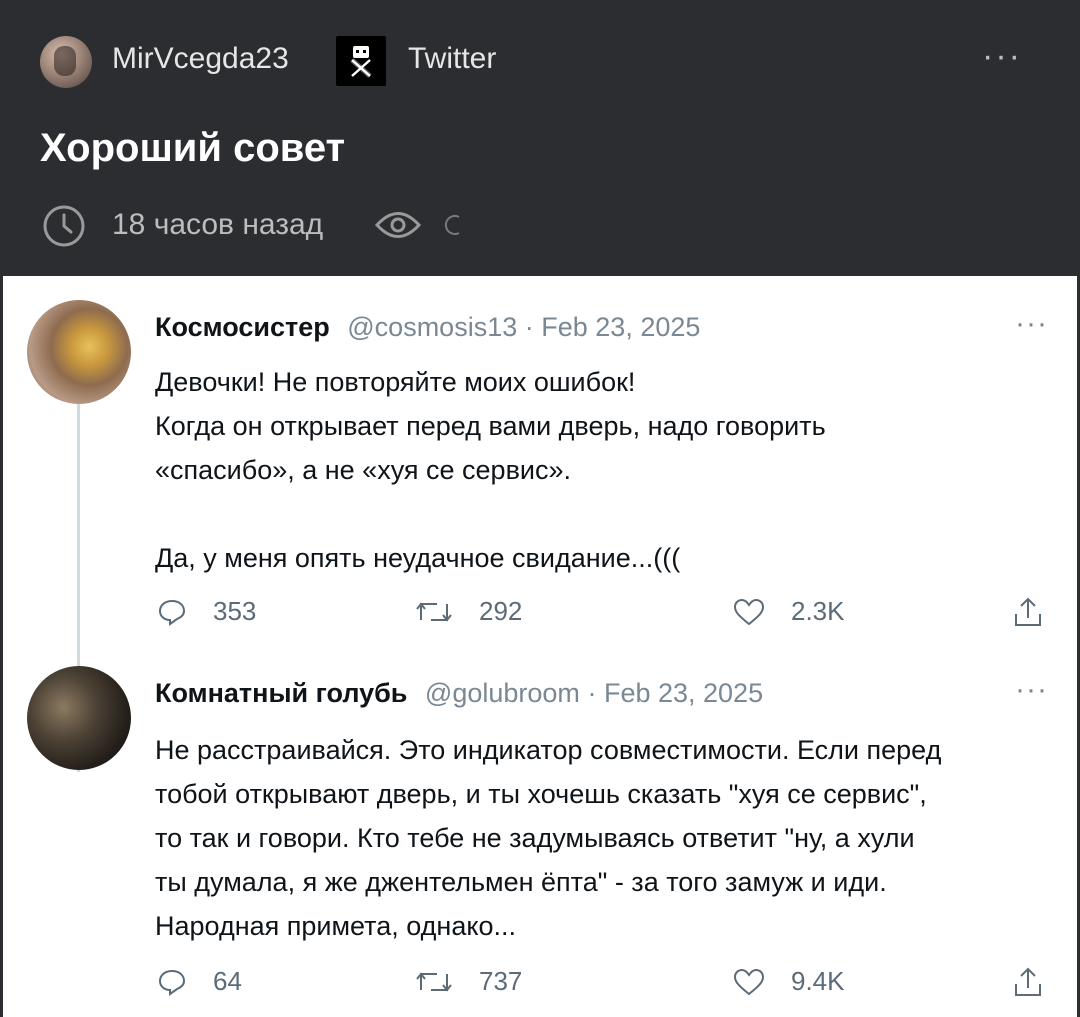 This screenshot has width=1080, height=1017. Describe the element at coordinates (193, 148) in the screenshot. I see `page-title: Хороший совет` at that location.